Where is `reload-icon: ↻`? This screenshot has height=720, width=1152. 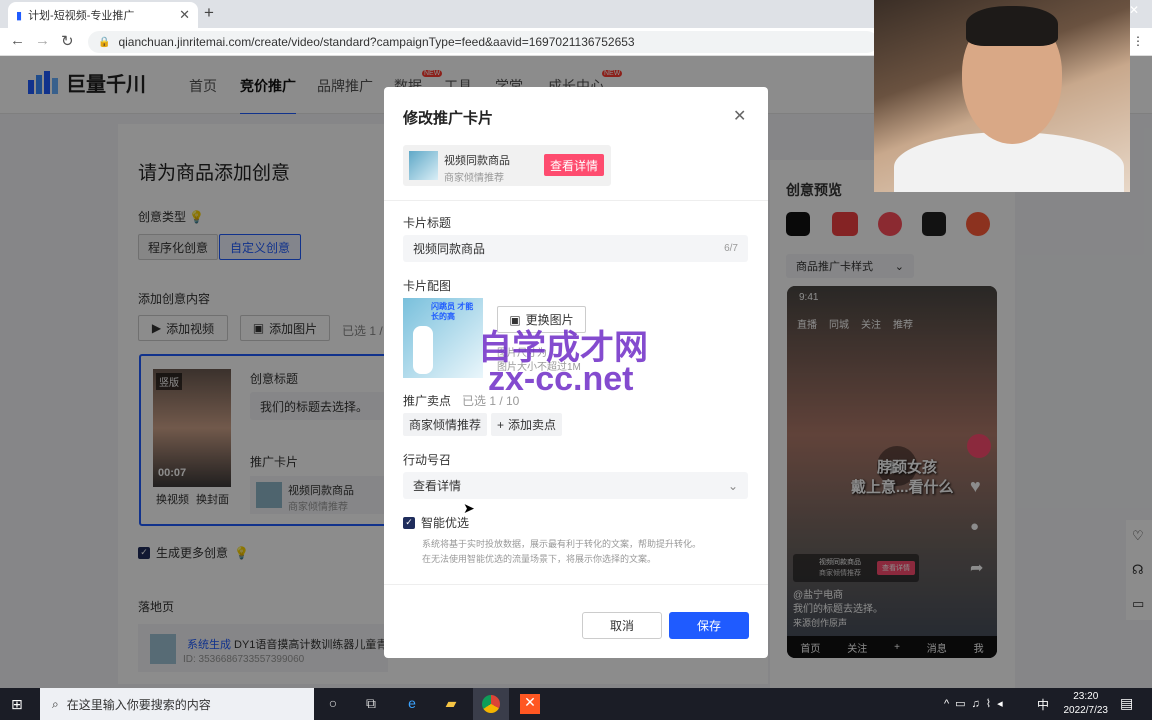
reload-icon: ↻ is located at coordinates (67, 41).